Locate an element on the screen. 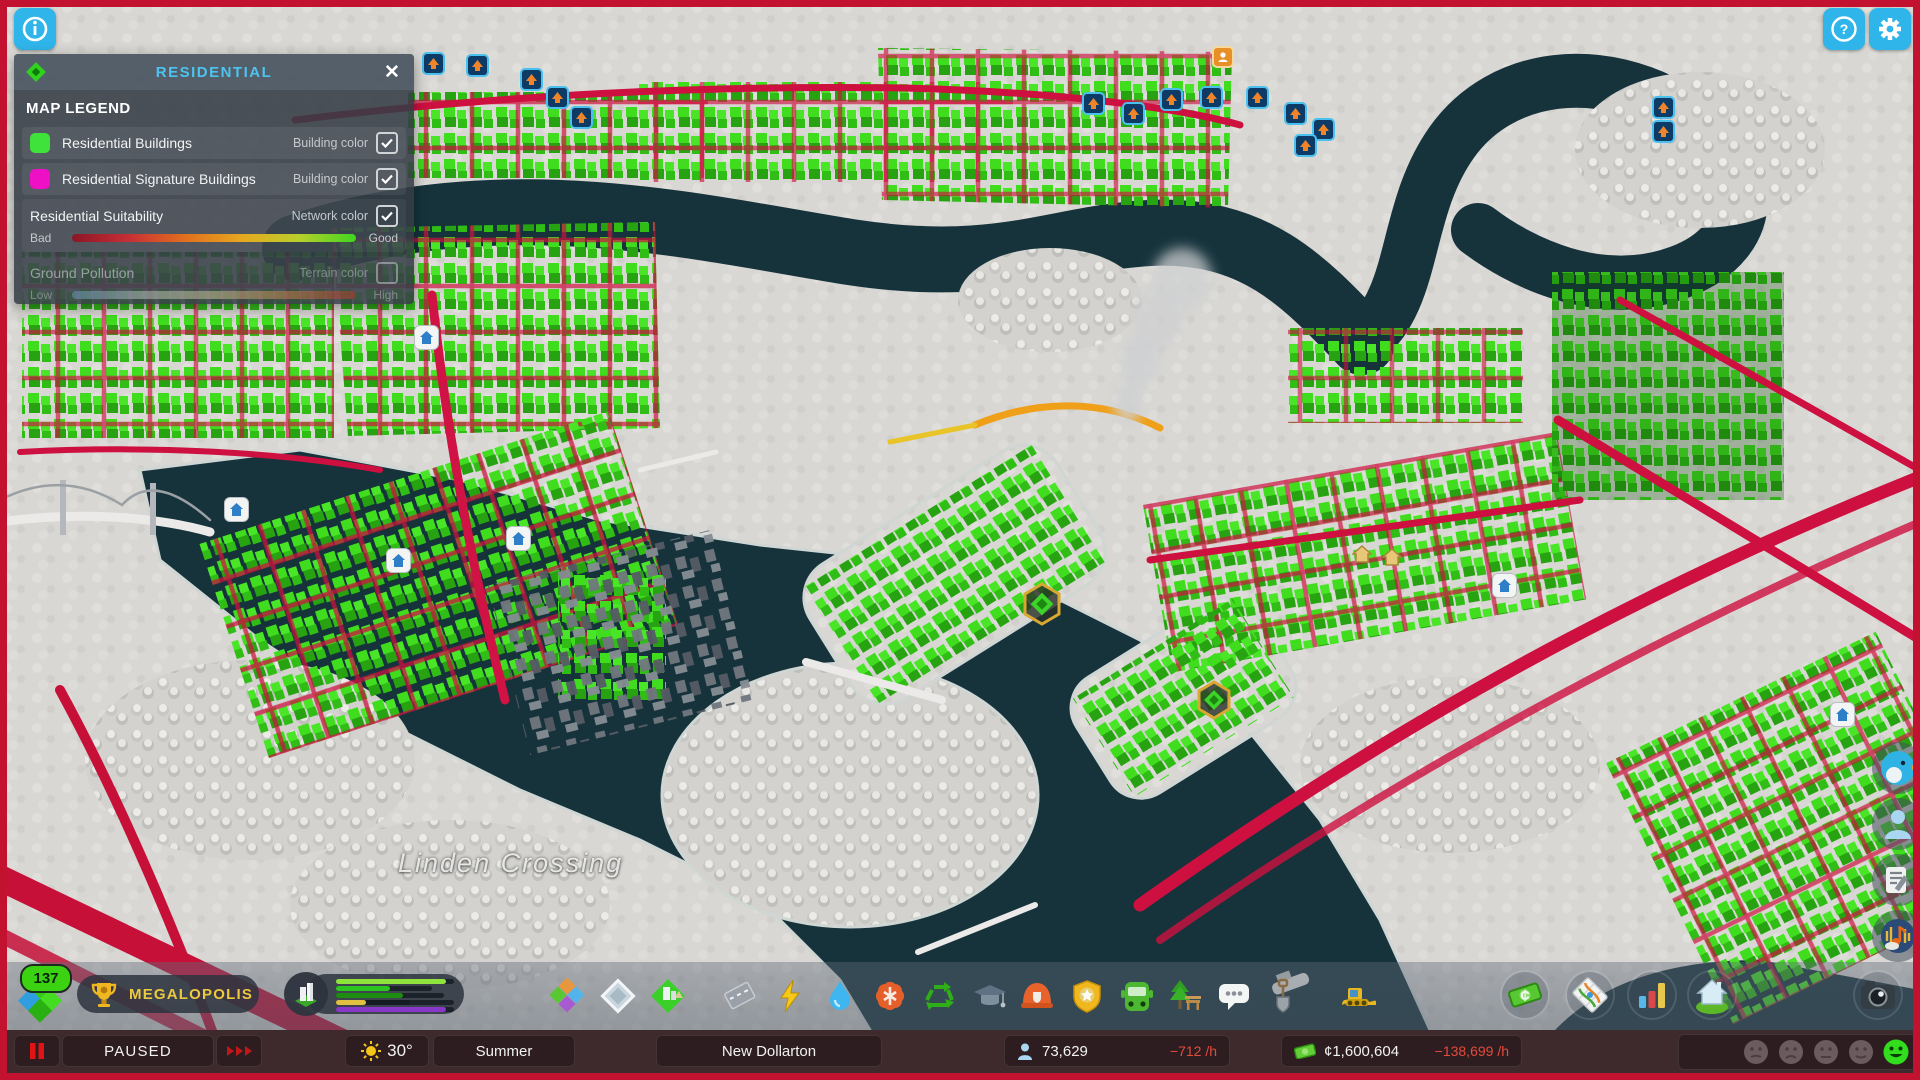  tool-water-sewage is located at coordinates (840, 996).